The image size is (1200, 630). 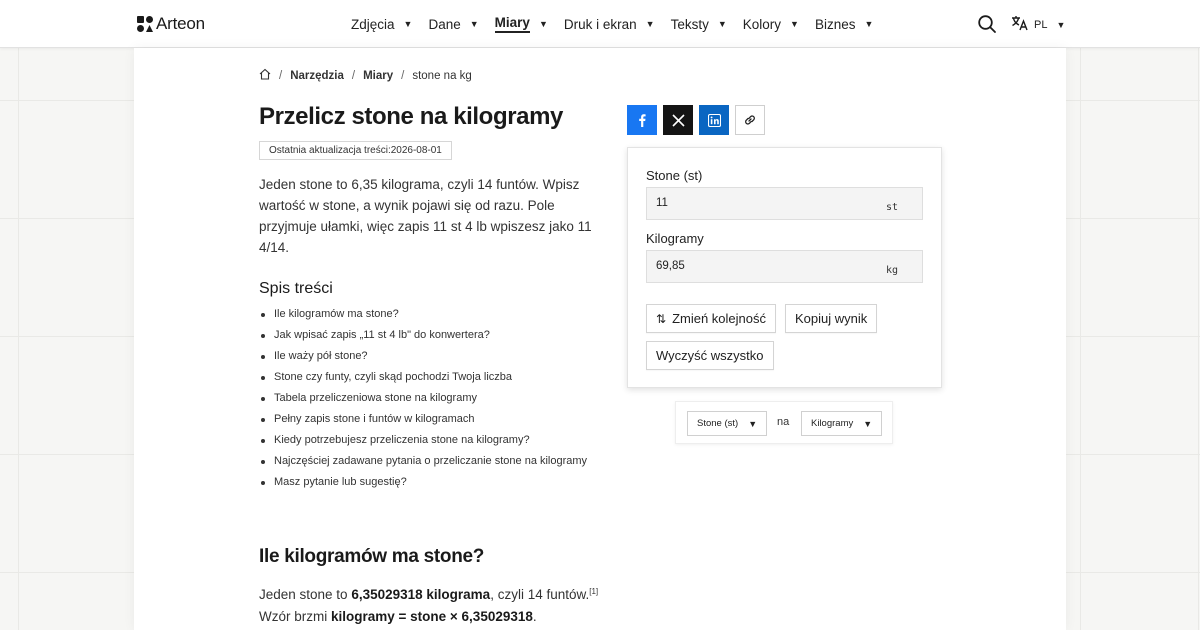 What do you see at coordinates (540, 594) in the screenshot?
I see `text-fragment: , czyli 14 funtów.` at bounding box center [540, 594].